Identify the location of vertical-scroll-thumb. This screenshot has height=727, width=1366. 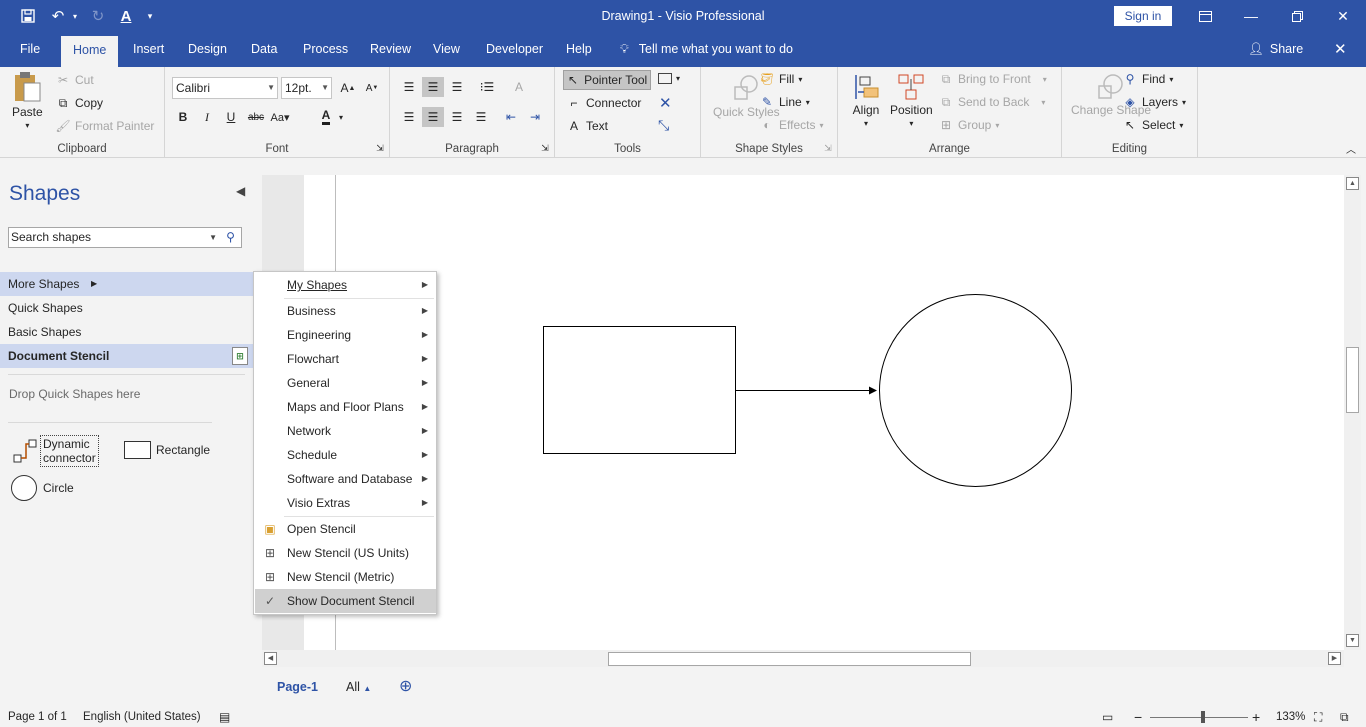
(1352, 380).